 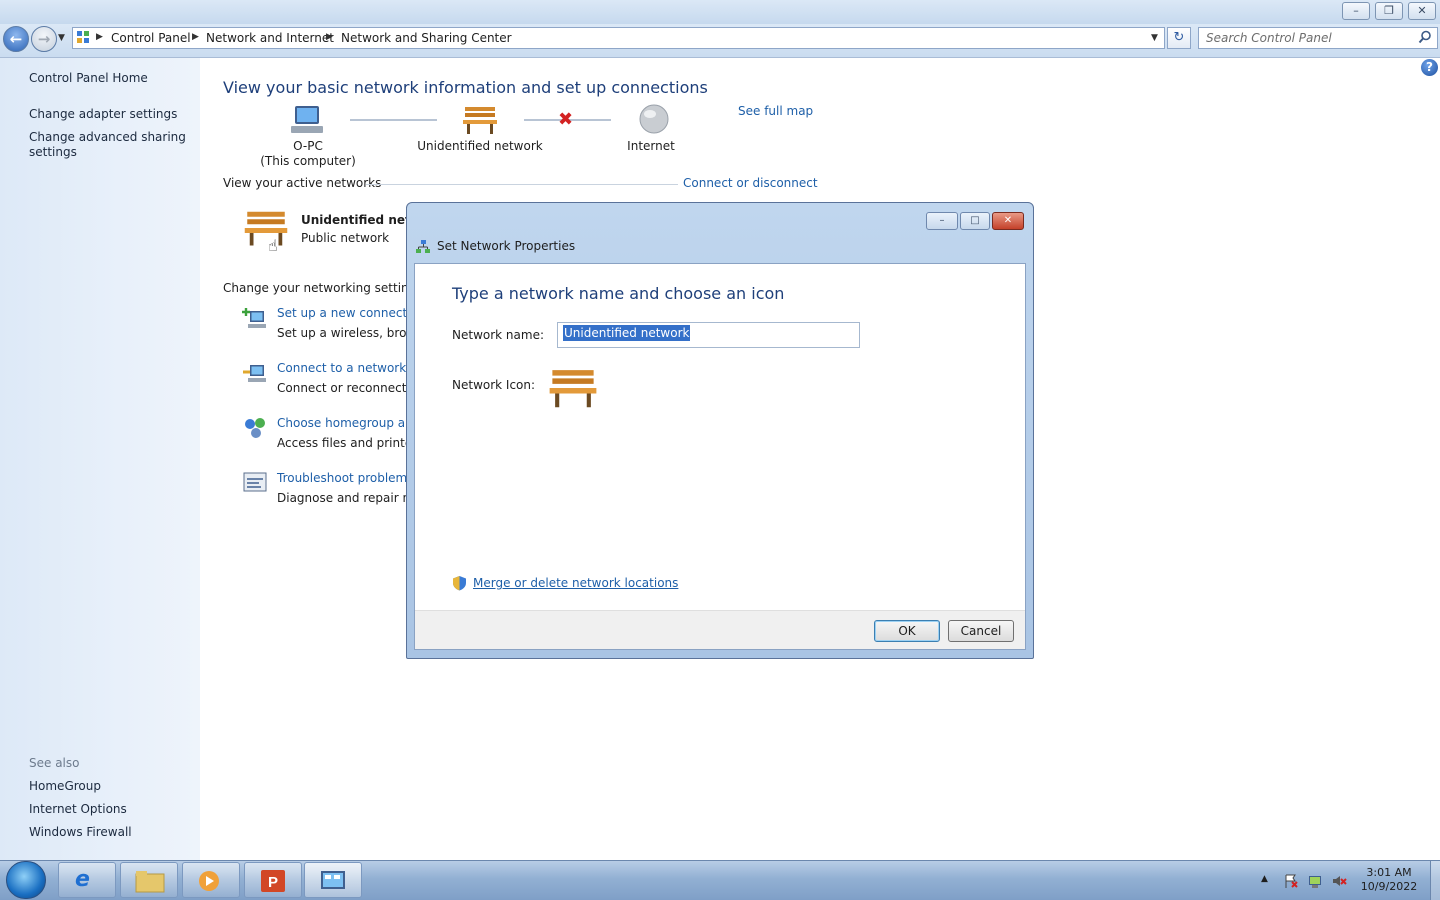 What do you see at coordinates (26, 880) in the screenshot?
I see `start-button` at bounding box center [26, 880].